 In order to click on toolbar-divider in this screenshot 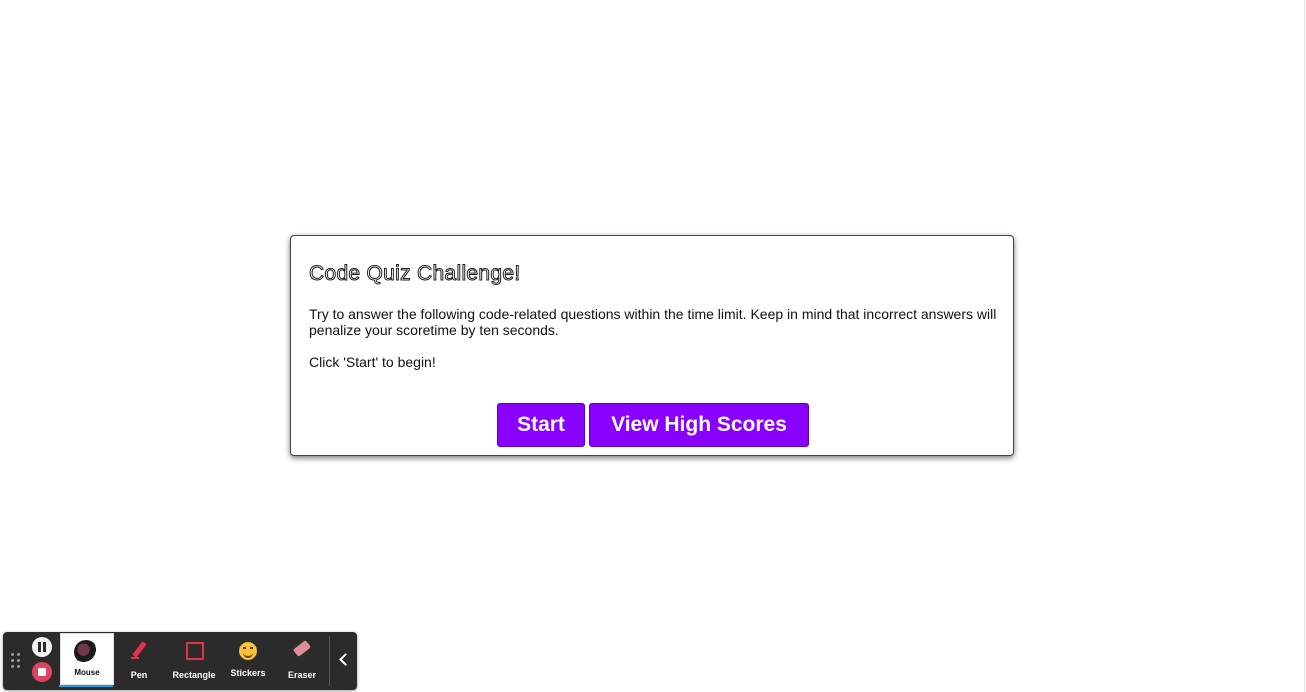, I will do `click(329, 661)`.